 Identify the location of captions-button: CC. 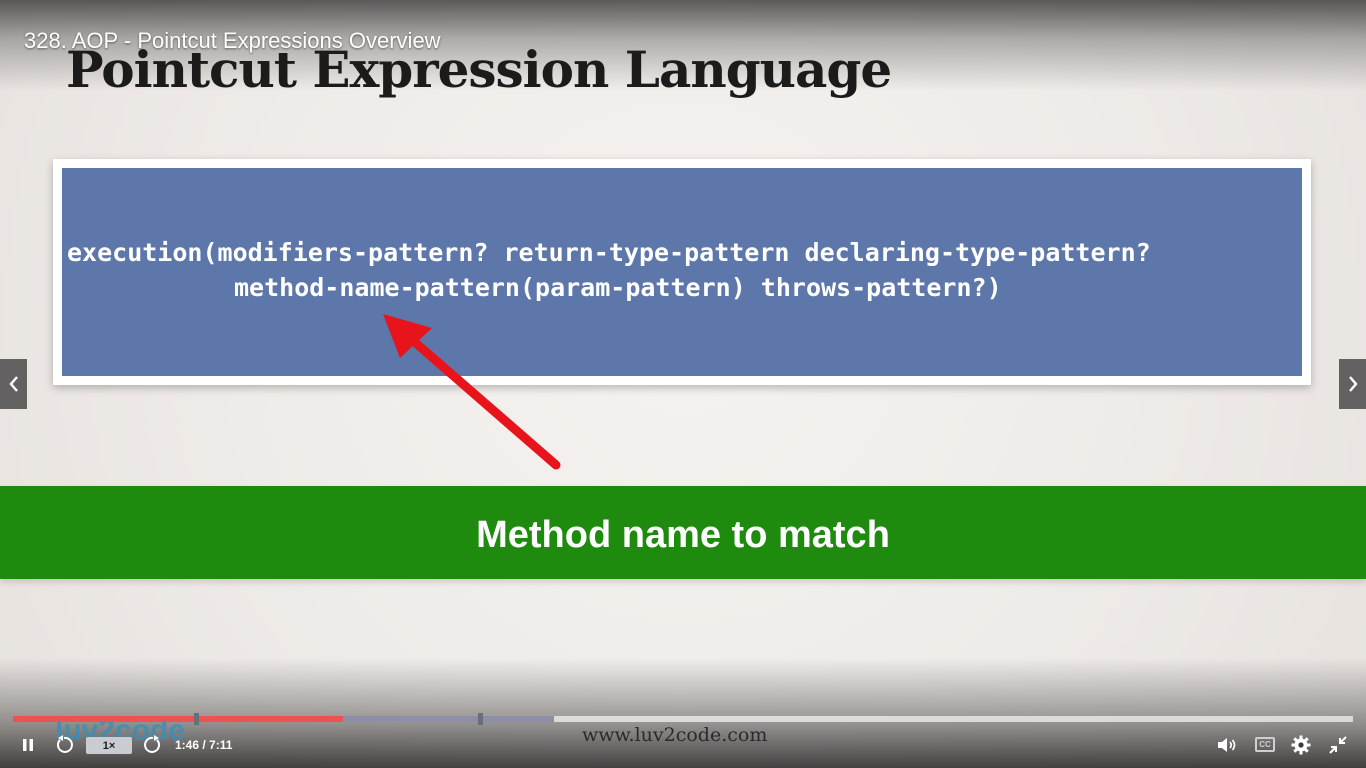
(1265, 744).